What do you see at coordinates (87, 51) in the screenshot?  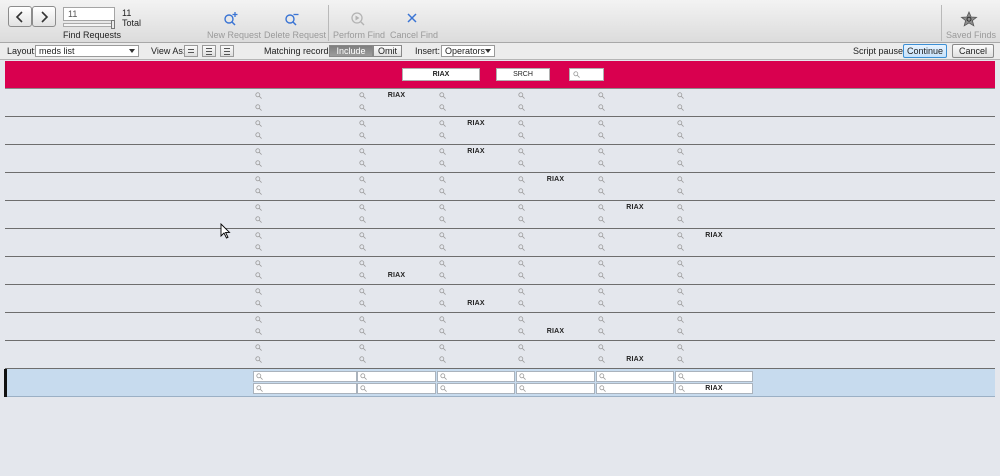 I see `layout-select: meds list` at bounding box center [87, 51].